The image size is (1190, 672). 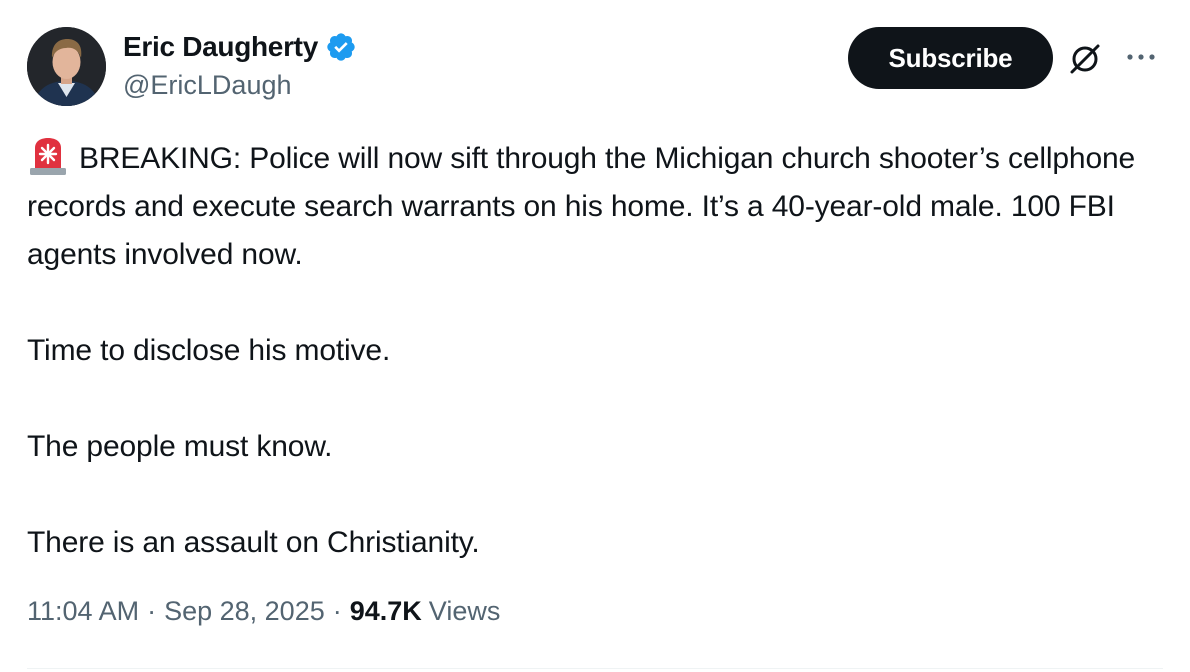 I want to click on subscribe-button: Subscribe, so click(x=950, y=58).